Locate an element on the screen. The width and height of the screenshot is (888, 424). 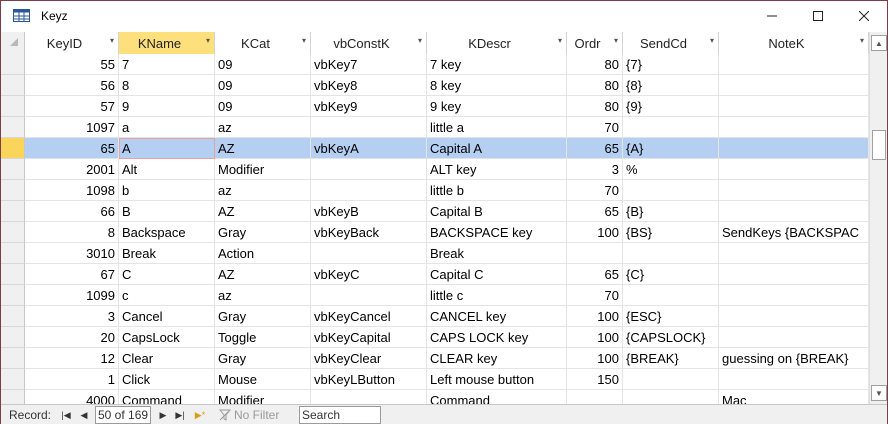
cell-keyid: 20 is located at coordinates (72, 337).